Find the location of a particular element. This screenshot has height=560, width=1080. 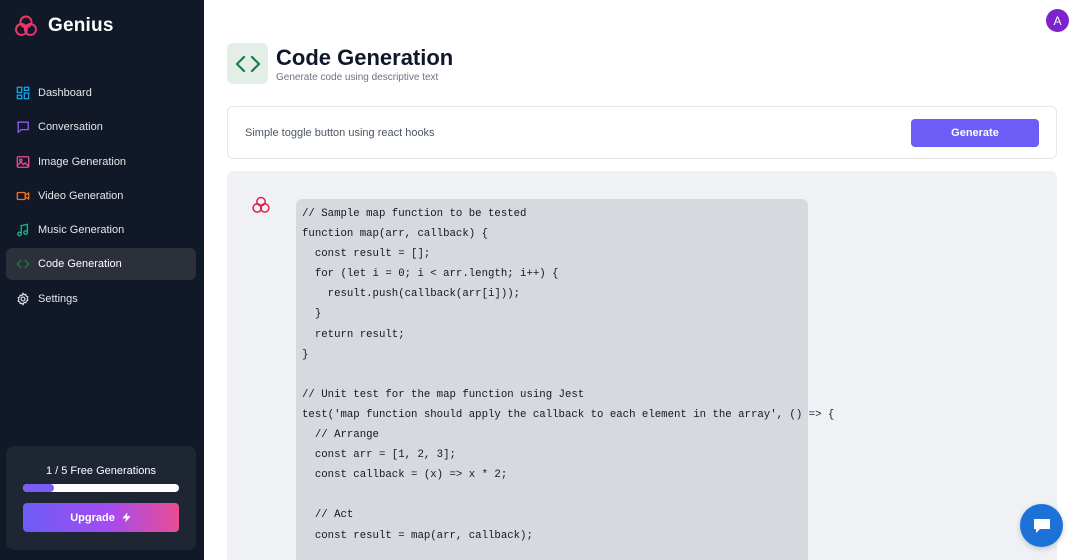

sidebar-item-settings: Settings is located at coordinates (101, 299).